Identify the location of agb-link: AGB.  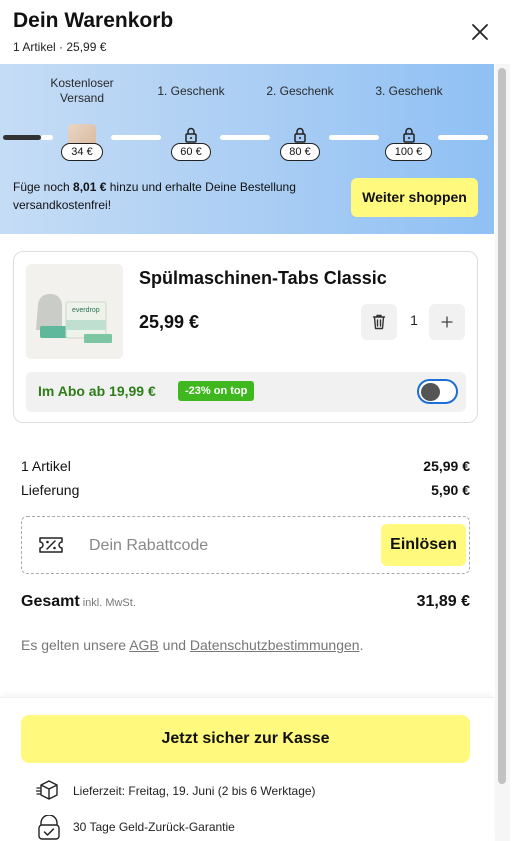
(144, 645).